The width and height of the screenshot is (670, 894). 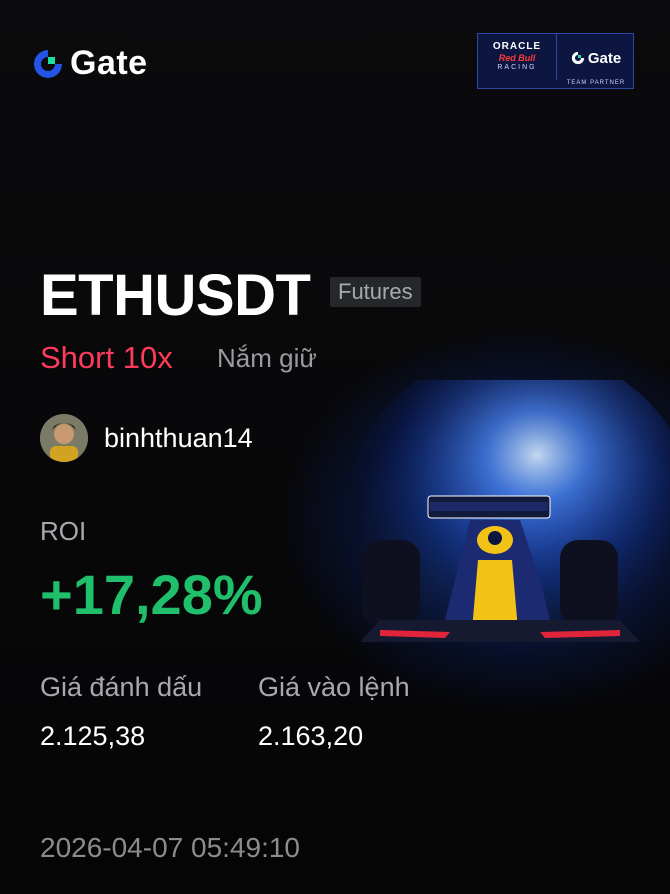 I want to click on position-direction: Short 10x, so click(x=106, y=357).